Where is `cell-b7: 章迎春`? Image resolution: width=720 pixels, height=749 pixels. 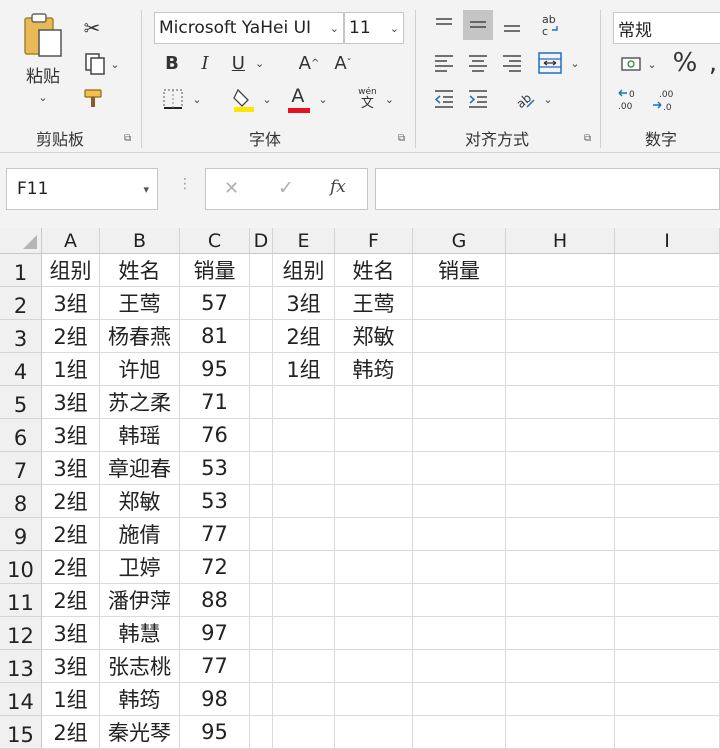
cell-b7: 章迎春 is located at coordinates (140, 468).